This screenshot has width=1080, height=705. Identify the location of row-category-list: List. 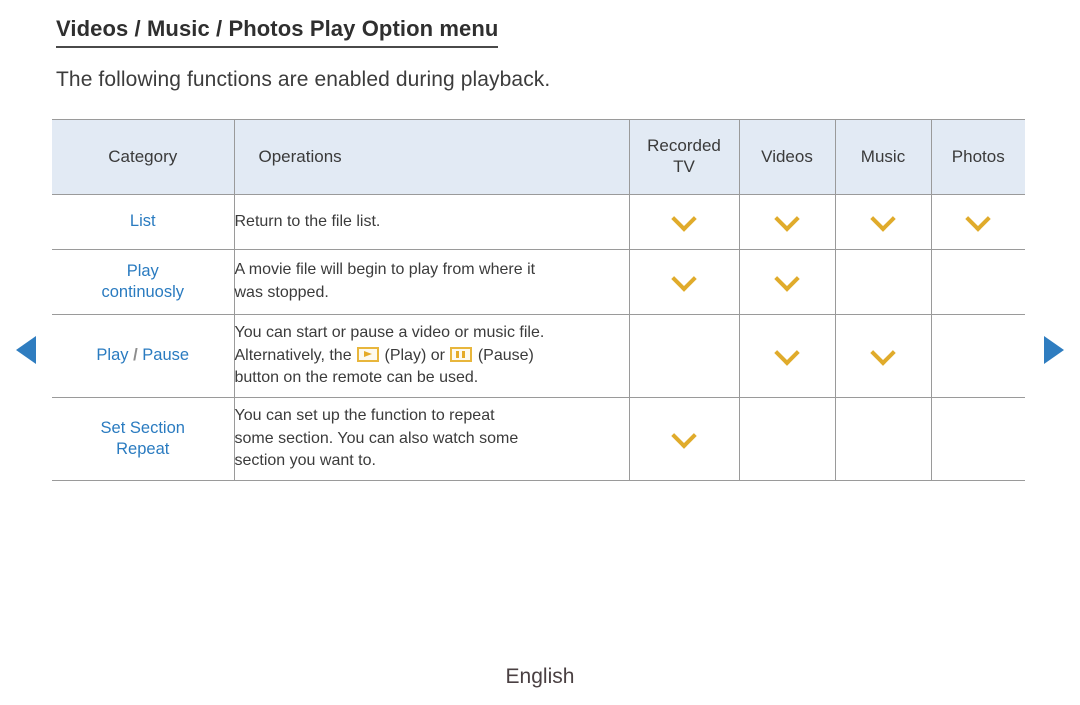
(143, 222).